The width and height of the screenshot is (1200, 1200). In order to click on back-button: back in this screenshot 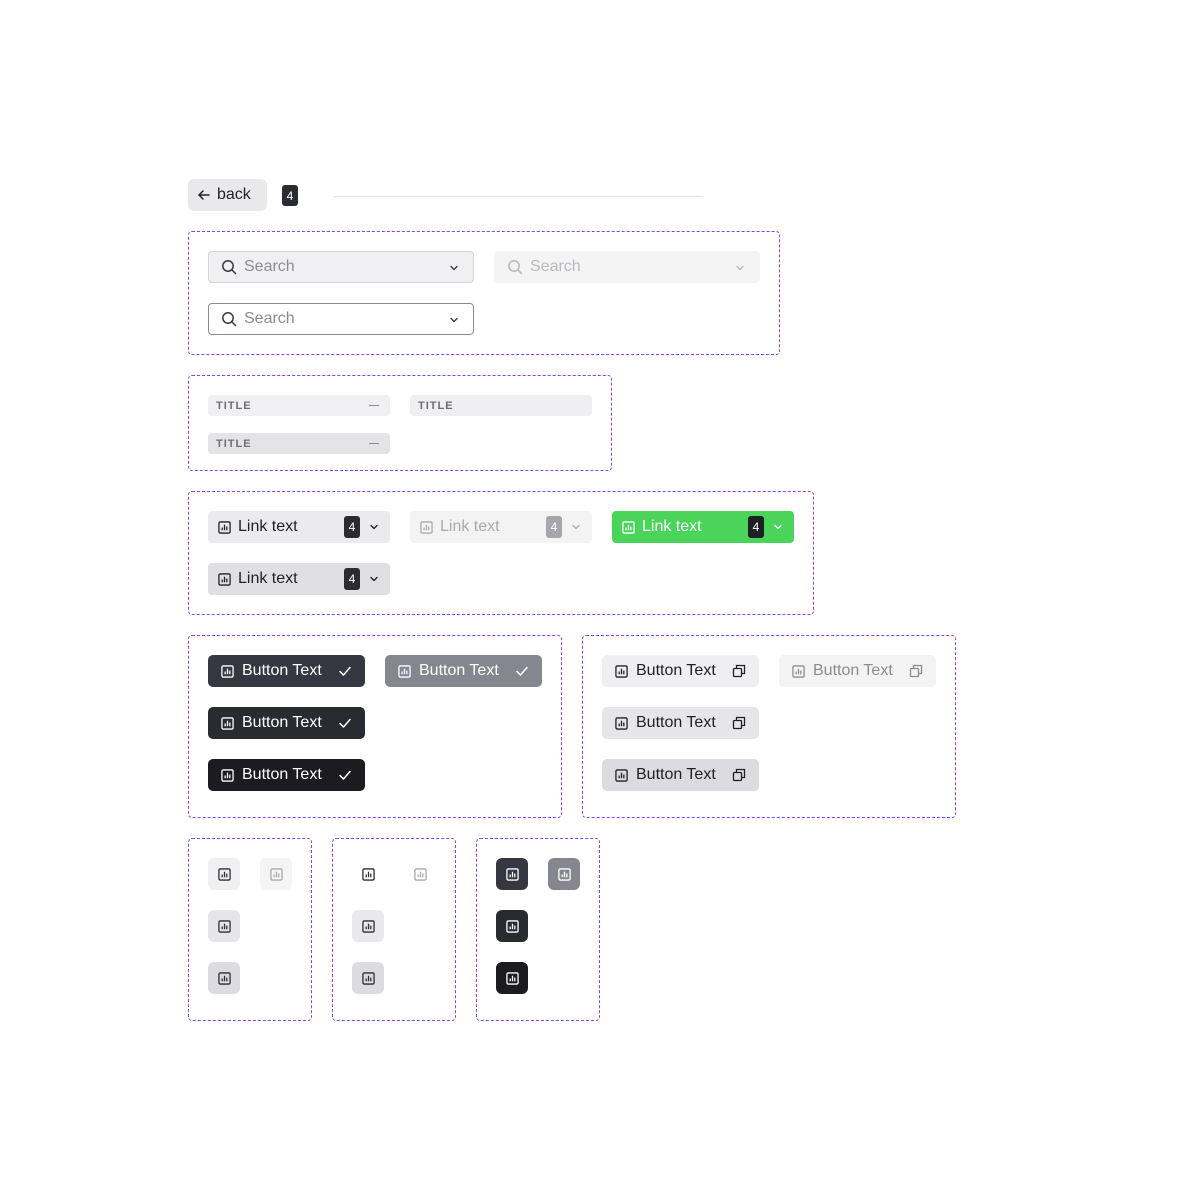, I will do `click(227, 195)`.